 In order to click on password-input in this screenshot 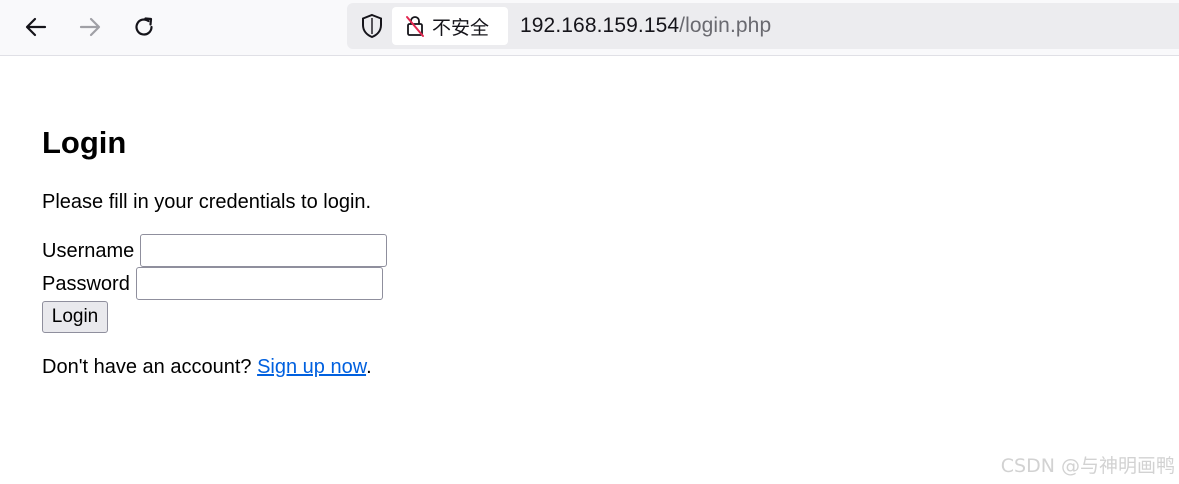, I will do `click(259, 283)`.